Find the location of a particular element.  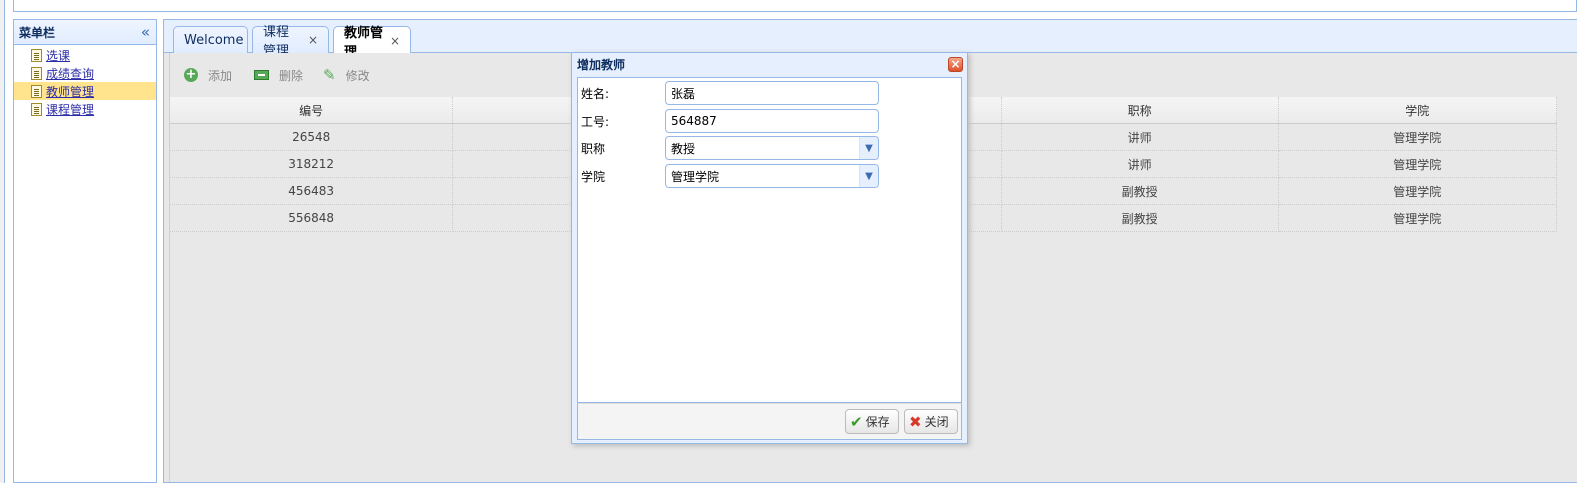

sidebar-menu: 选课 成绩查询 教师管理 课程管理 is located at coordinates (85, 81).